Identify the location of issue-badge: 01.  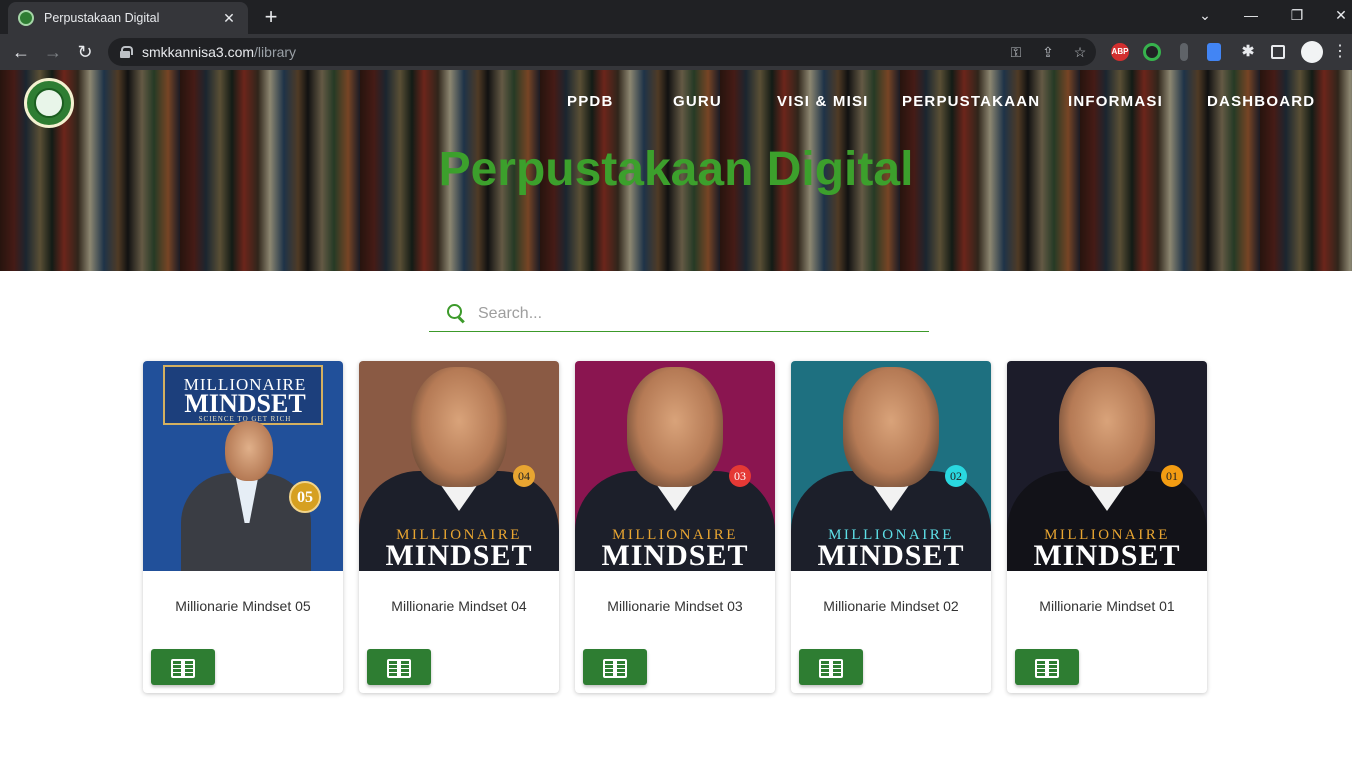
(1172, 476).